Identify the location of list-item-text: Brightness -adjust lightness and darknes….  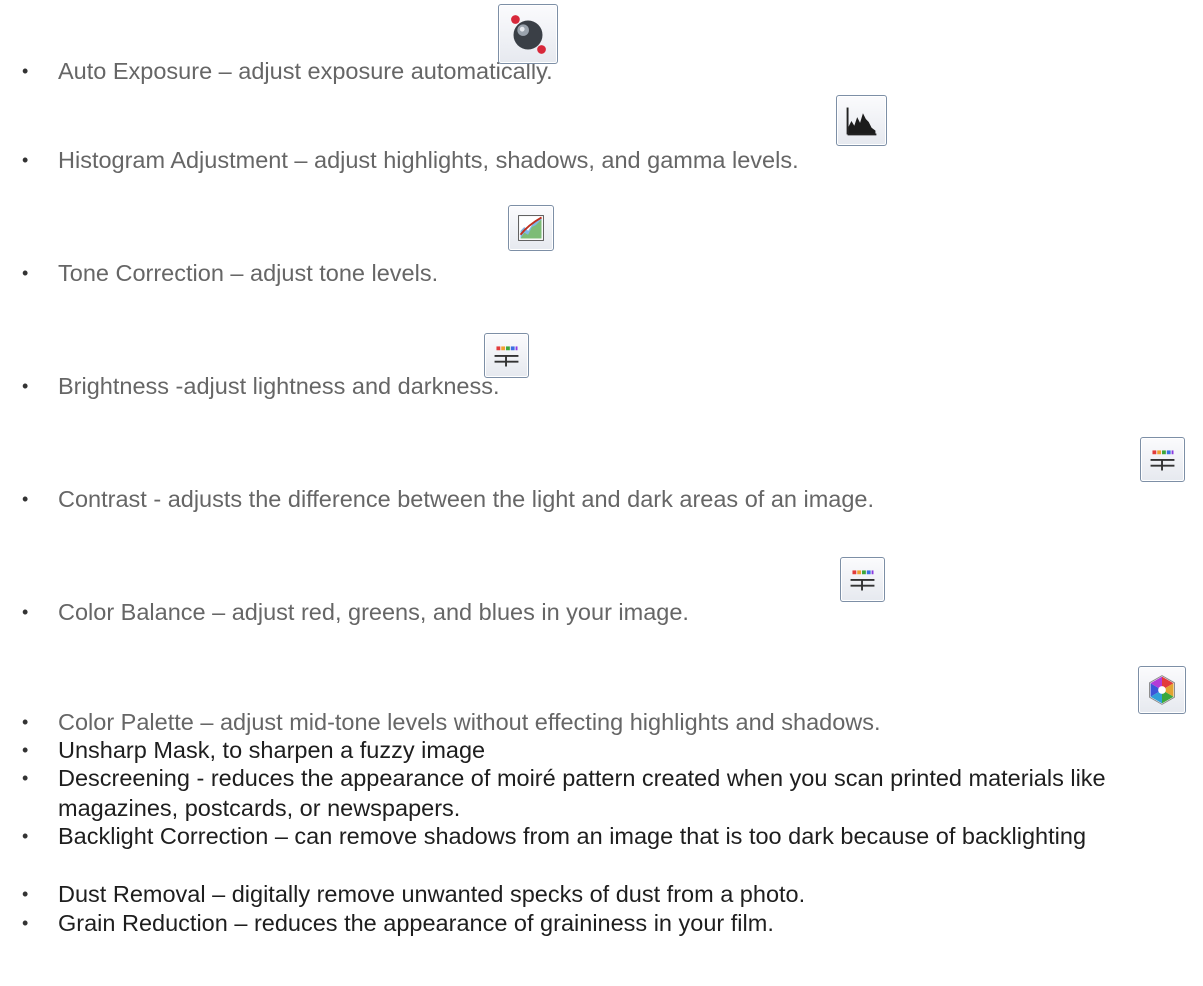
(279, 386).